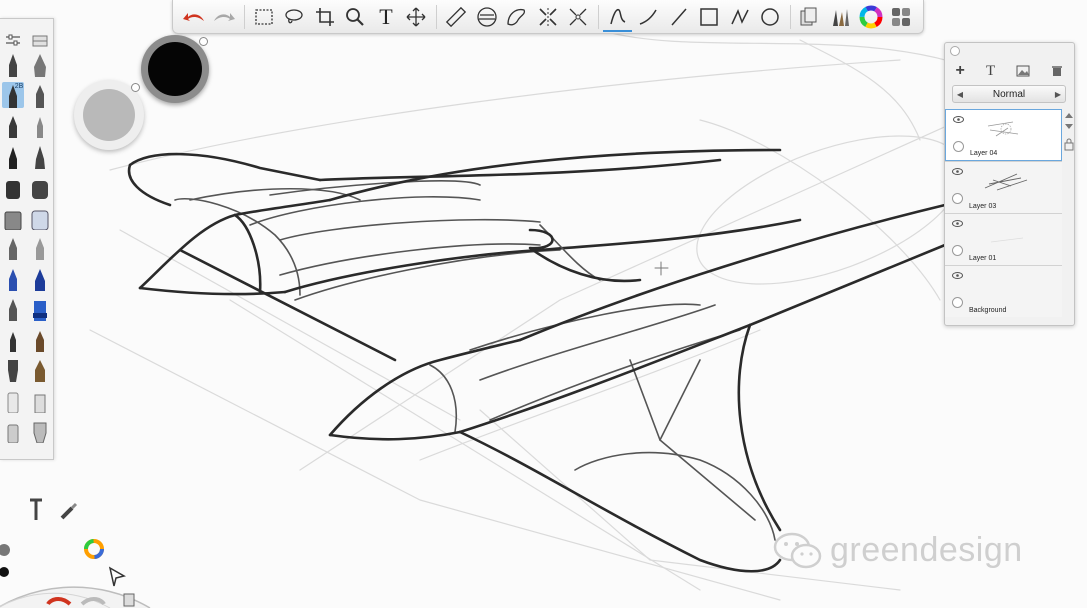  What do you see at coordinates (1003, 291) in the screenshot?
I see `layer-row: Background` at bounding box center [1003, 291].